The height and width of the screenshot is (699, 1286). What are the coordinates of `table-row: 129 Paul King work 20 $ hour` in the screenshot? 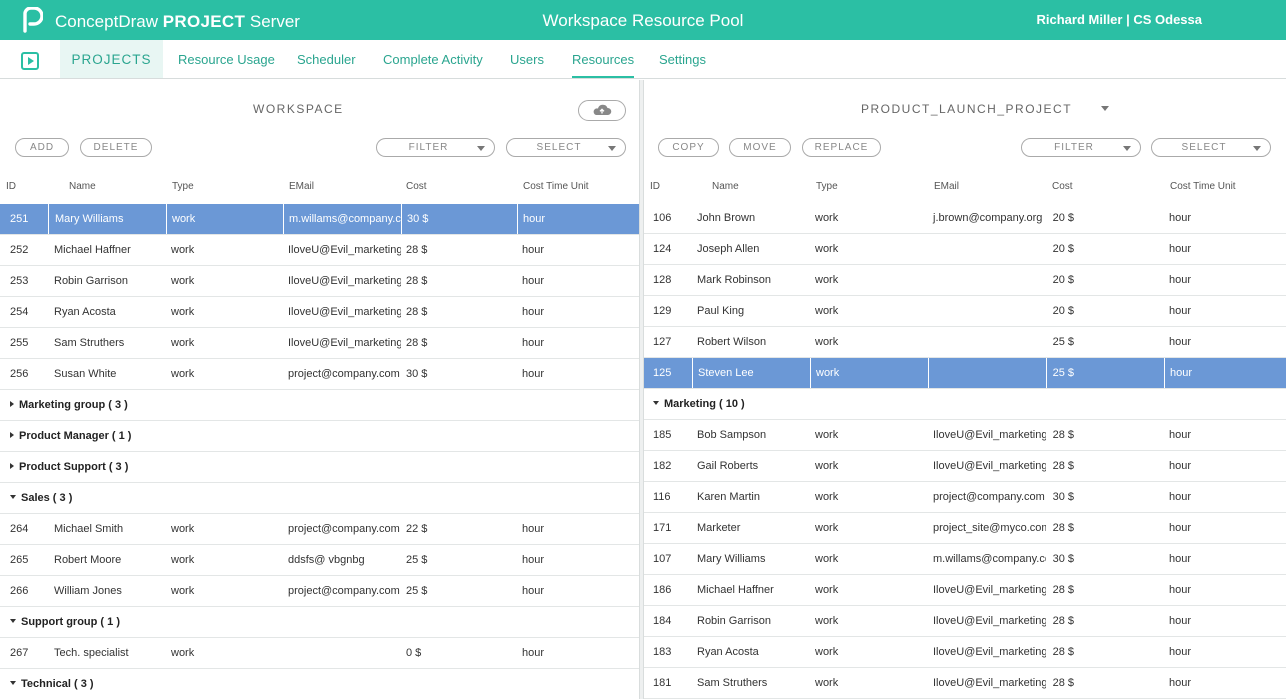 It's located at (965, 311).